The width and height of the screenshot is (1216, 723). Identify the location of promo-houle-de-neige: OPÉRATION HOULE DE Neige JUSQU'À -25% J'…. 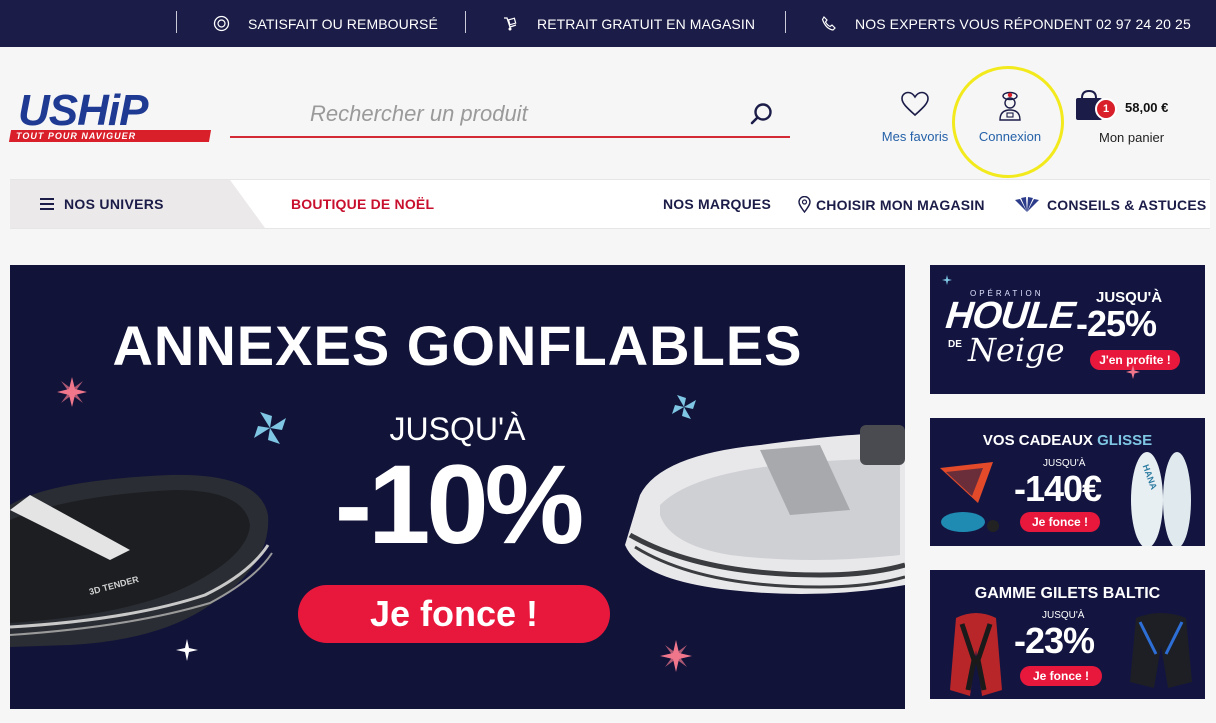
(1067, 329).